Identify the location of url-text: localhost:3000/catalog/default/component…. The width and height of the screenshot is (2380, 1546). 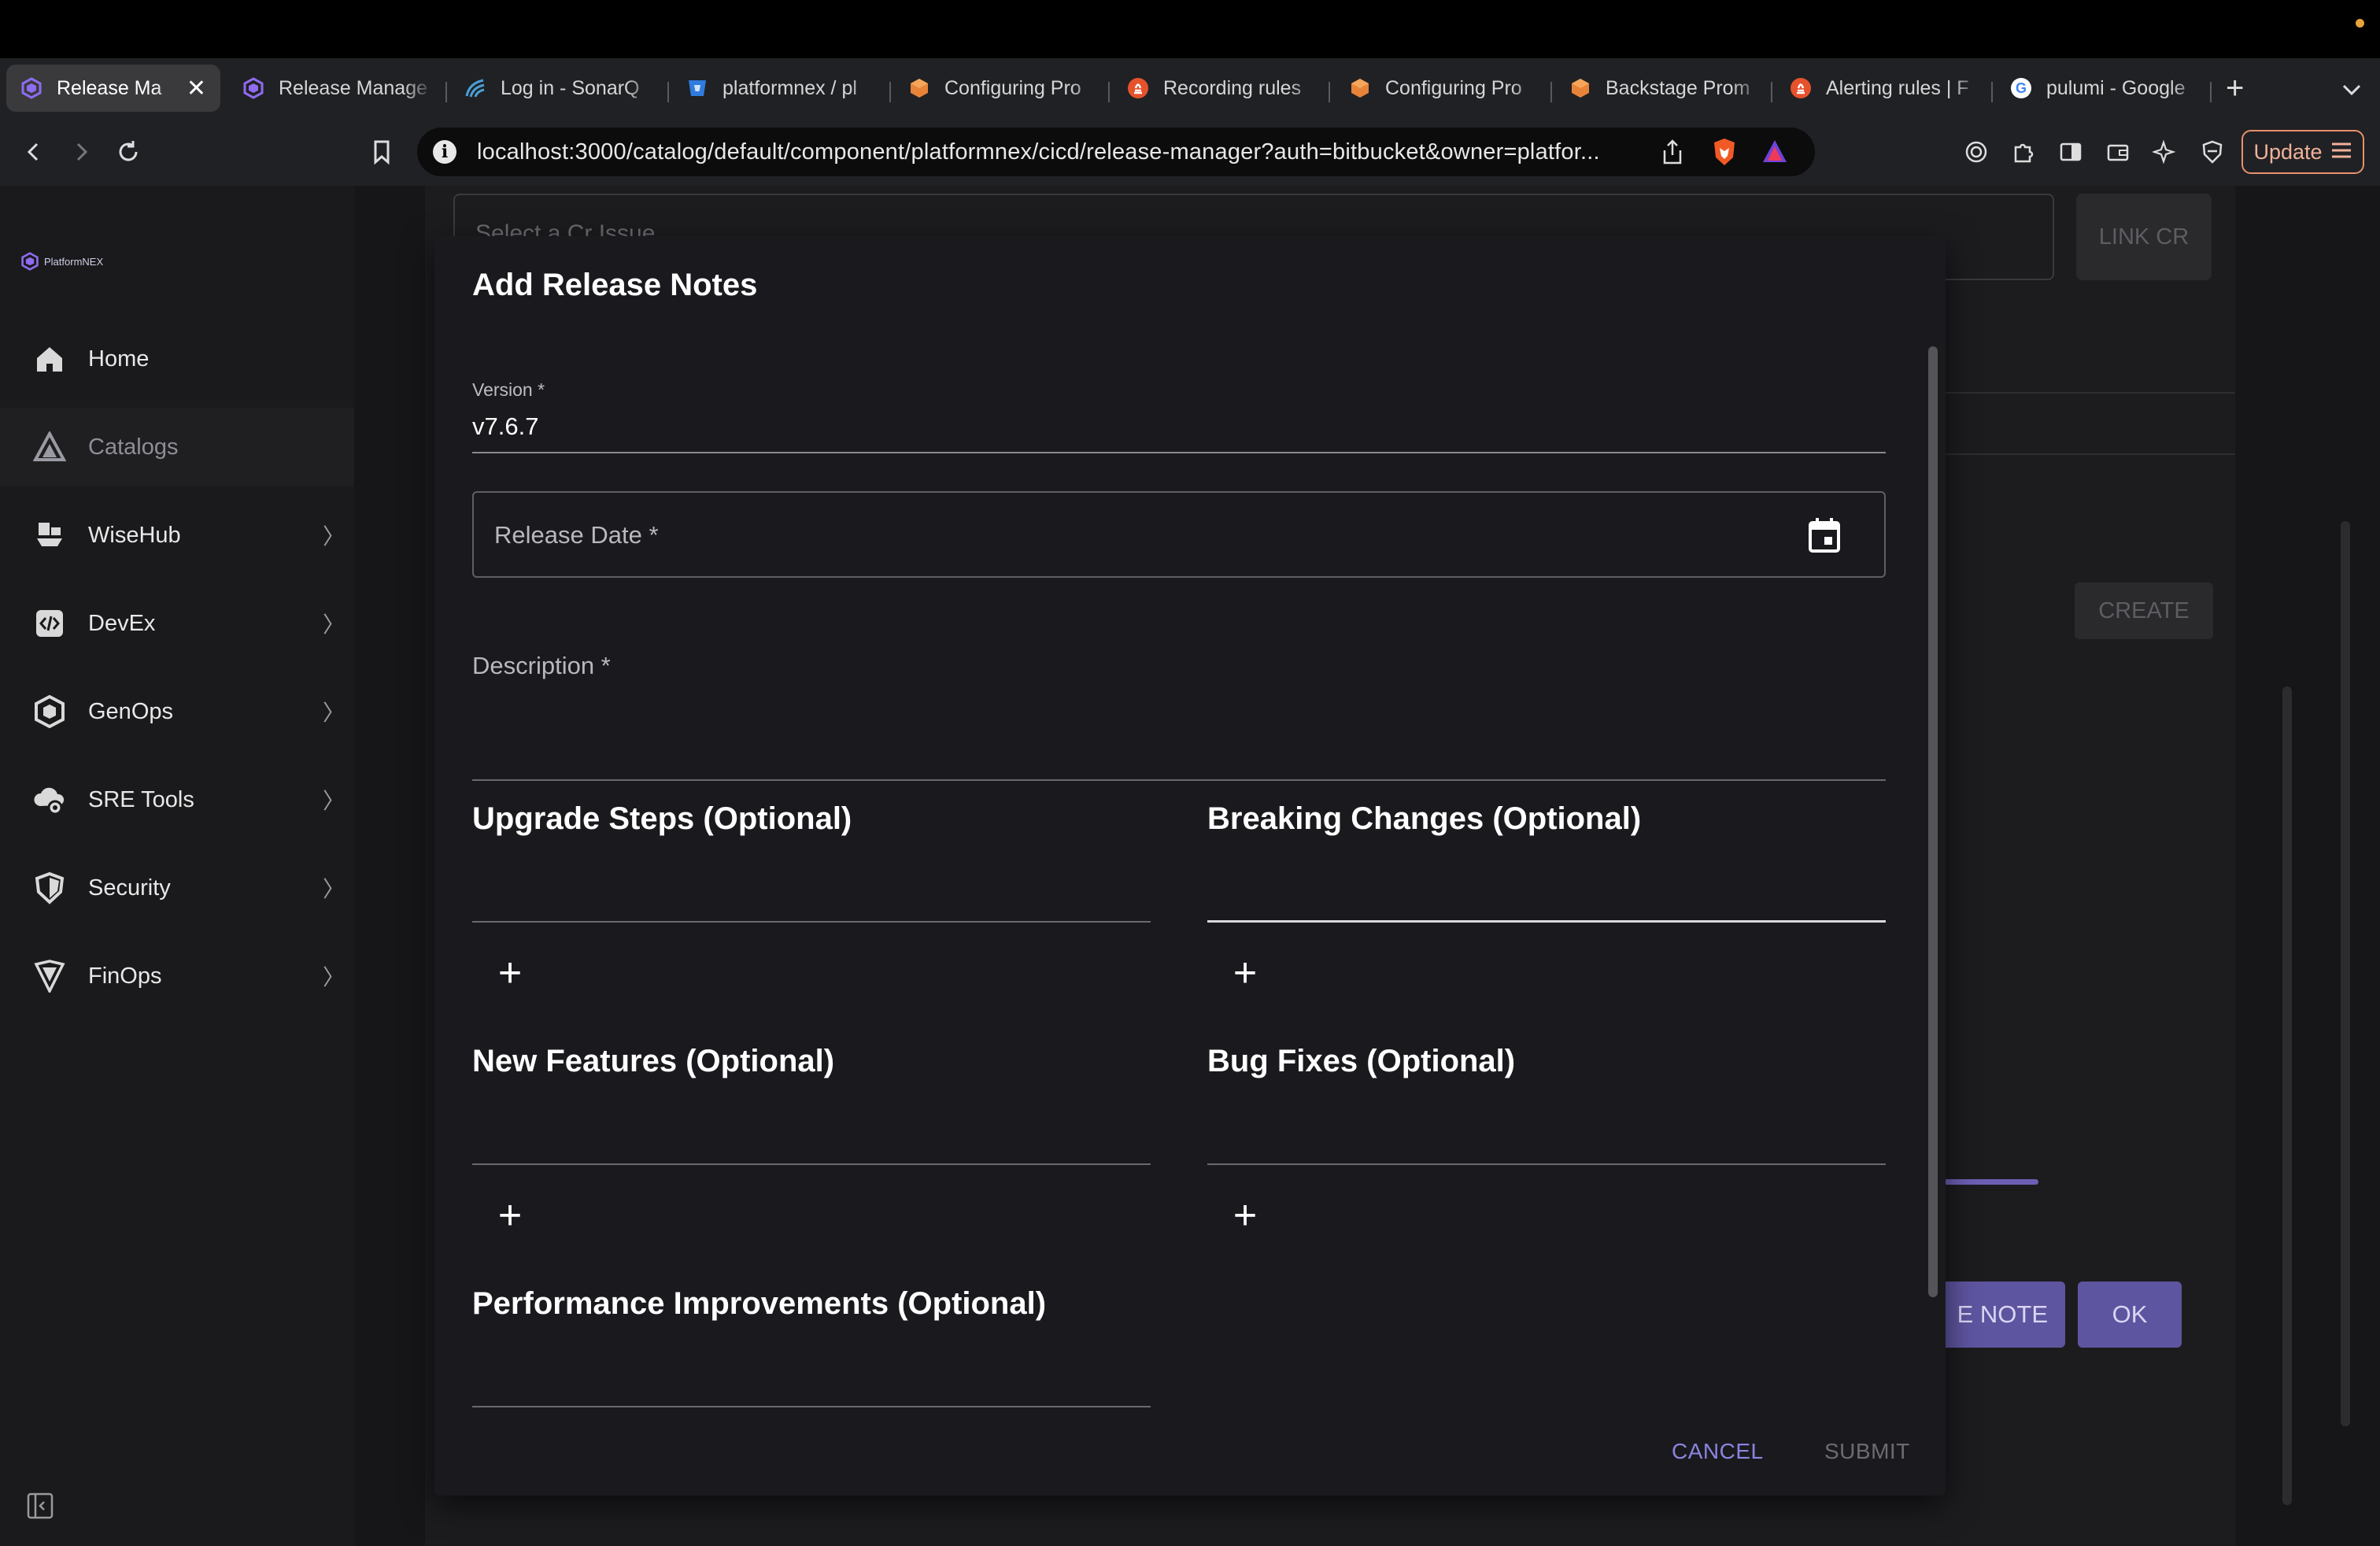
(1038, 152).